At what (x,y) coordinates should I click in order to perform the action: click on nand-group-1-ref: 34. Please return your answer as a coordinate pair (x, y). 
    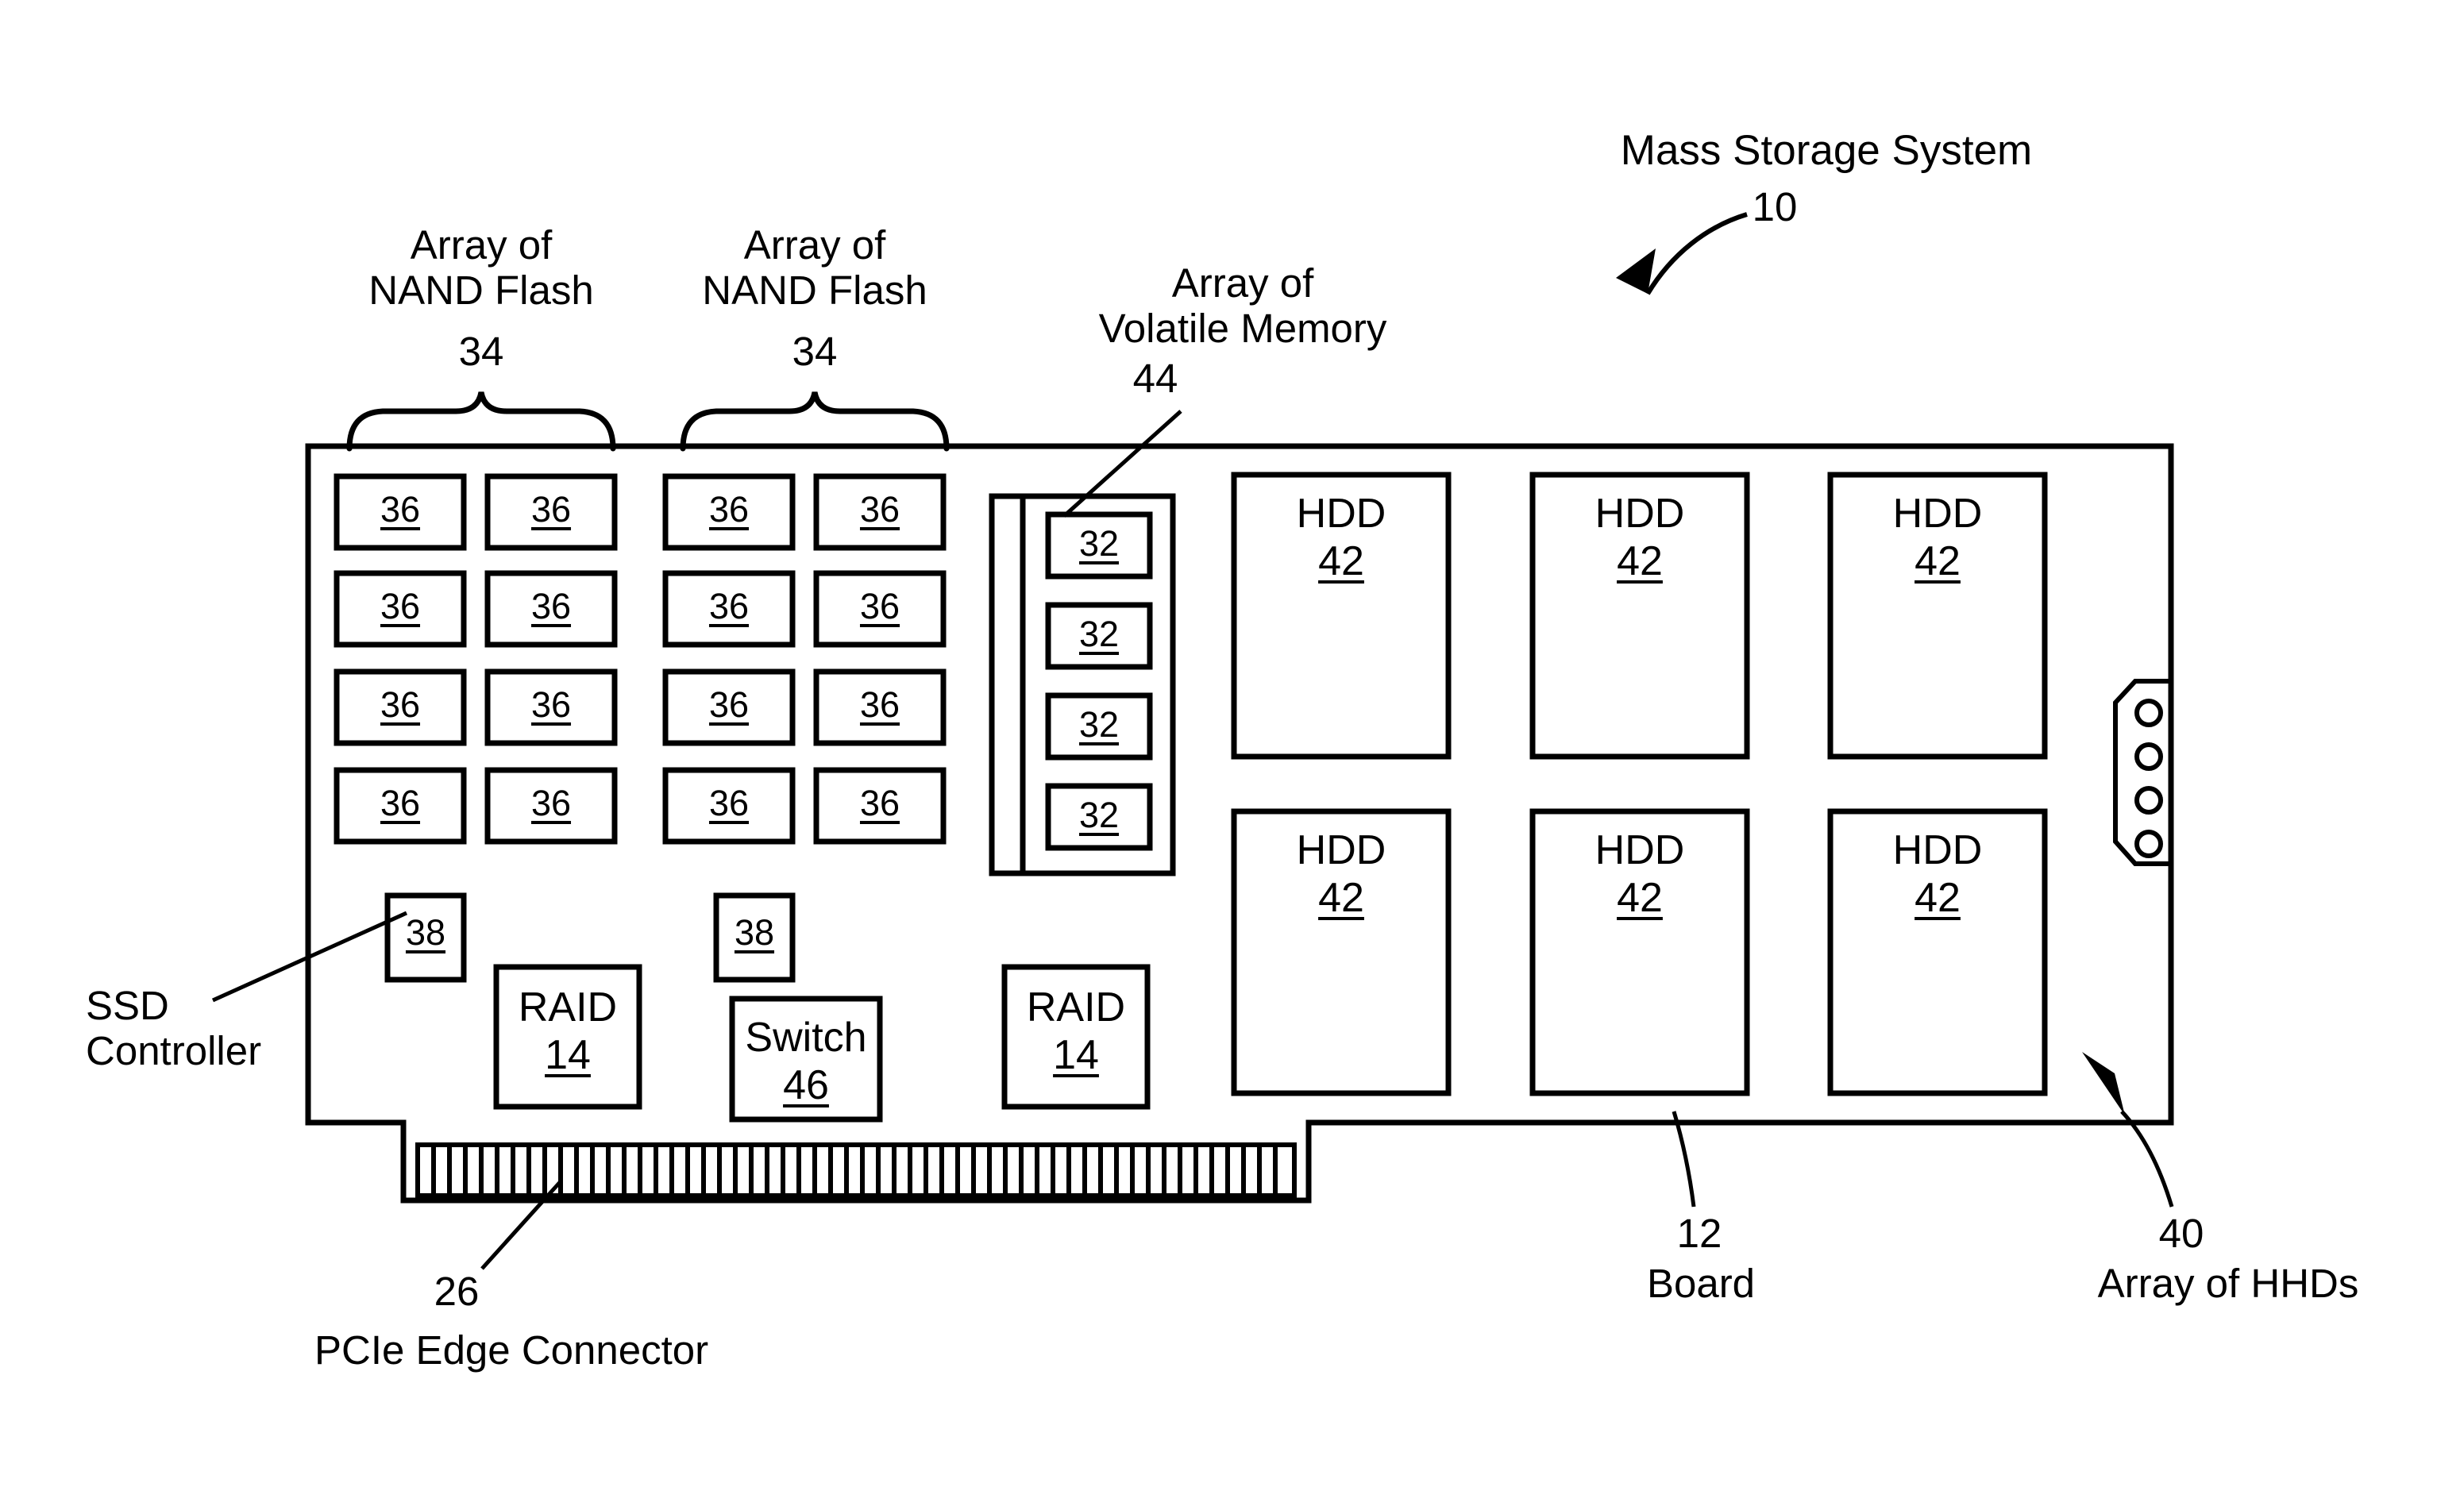
    Looking at the image, I should click on (481, 351).